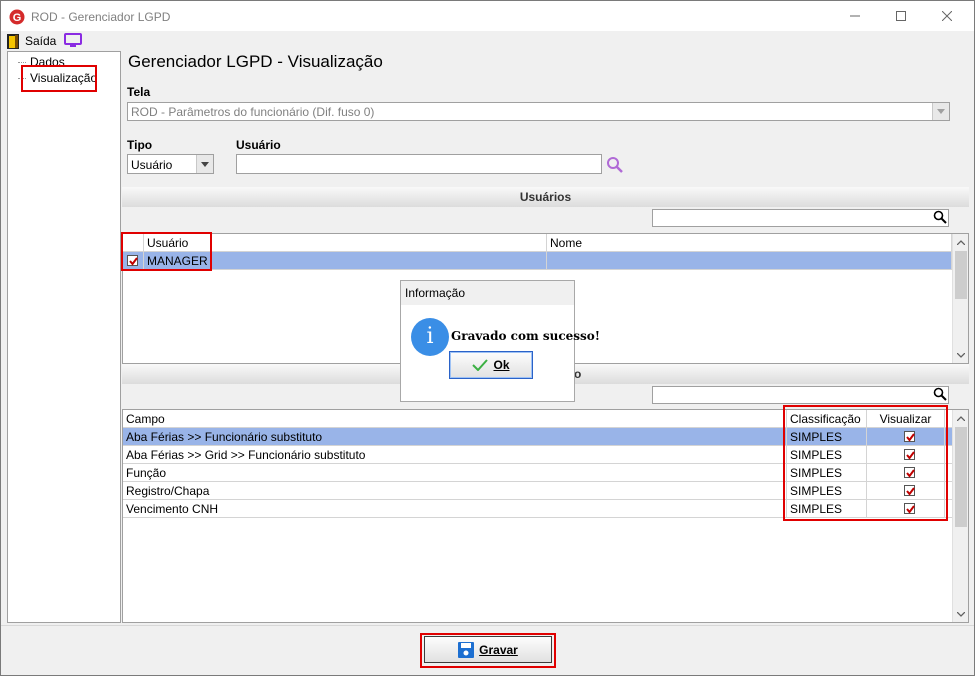 The width and height of the screenshot is (975, 676). What do you see at coordinates (455, 419) in the screenshot?
I see `column-header-campo: Campo` at bounding box center [455, 419].